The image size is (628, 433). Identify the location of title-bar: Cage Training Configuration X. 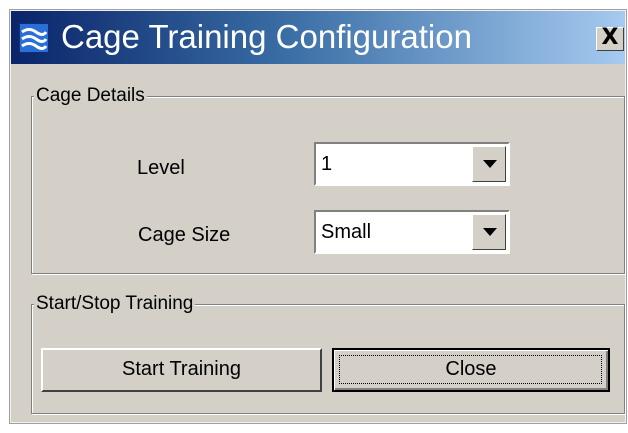
(318, 37).